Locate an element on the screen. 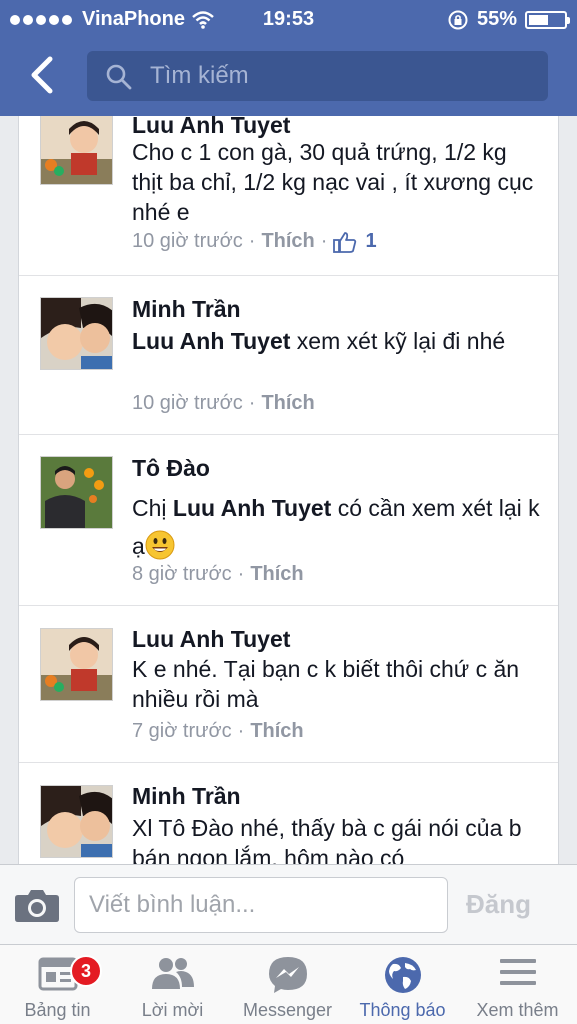 The height and width of the screenshot is (1024, 577). comment-meta: 10 giờ trước · Thích is located at coordinates (223, 403).